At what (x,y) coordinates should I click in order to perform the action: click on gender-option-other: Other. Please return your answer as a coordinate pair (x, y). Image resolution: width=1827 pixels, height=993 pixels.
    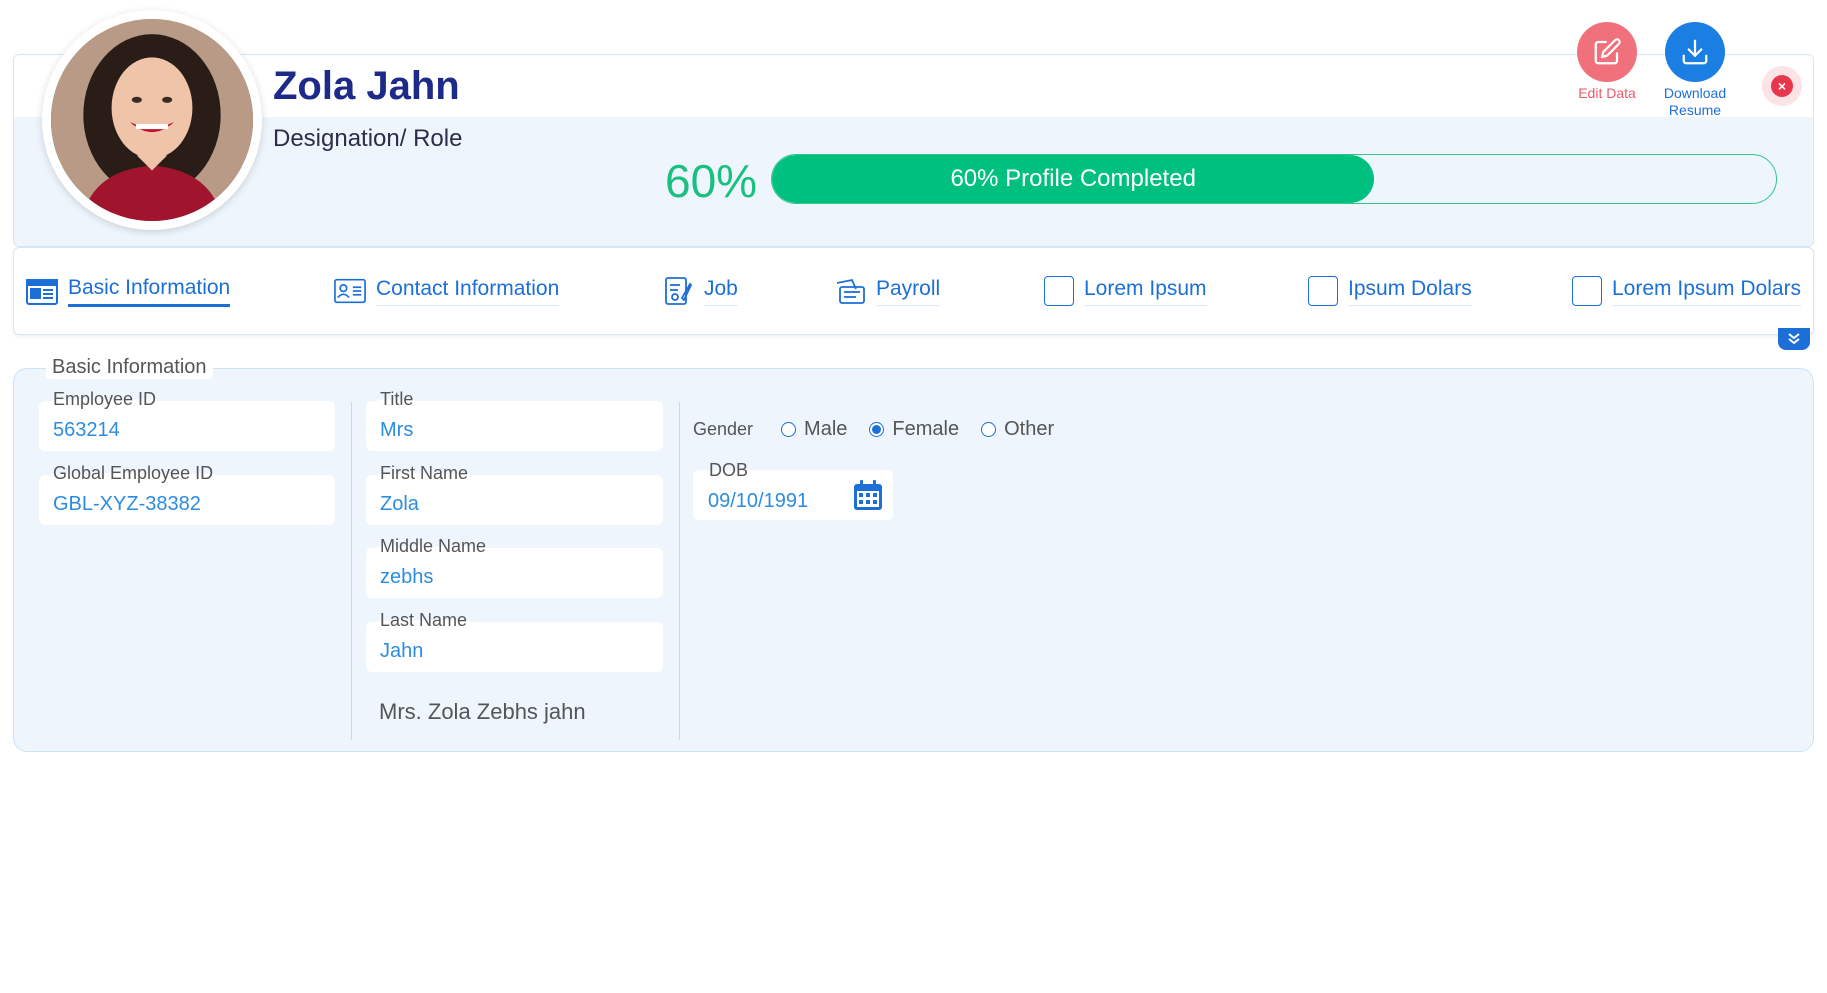
    Looking at the image, I should click on (1017, 429).